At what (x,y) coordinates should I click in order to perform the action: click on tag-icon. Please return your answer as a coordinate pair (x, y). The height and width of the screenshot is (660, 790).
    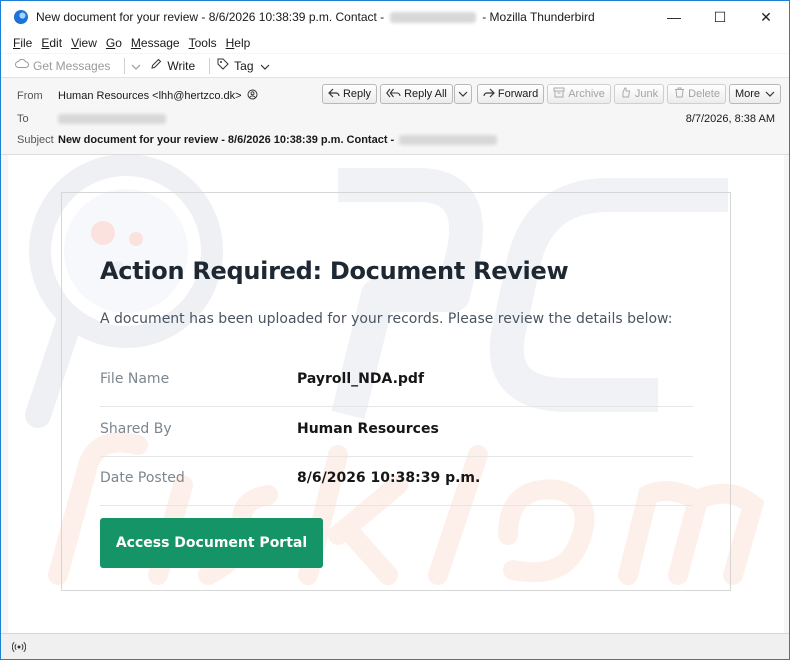
    Looking at the image, I should click on (223, 65).